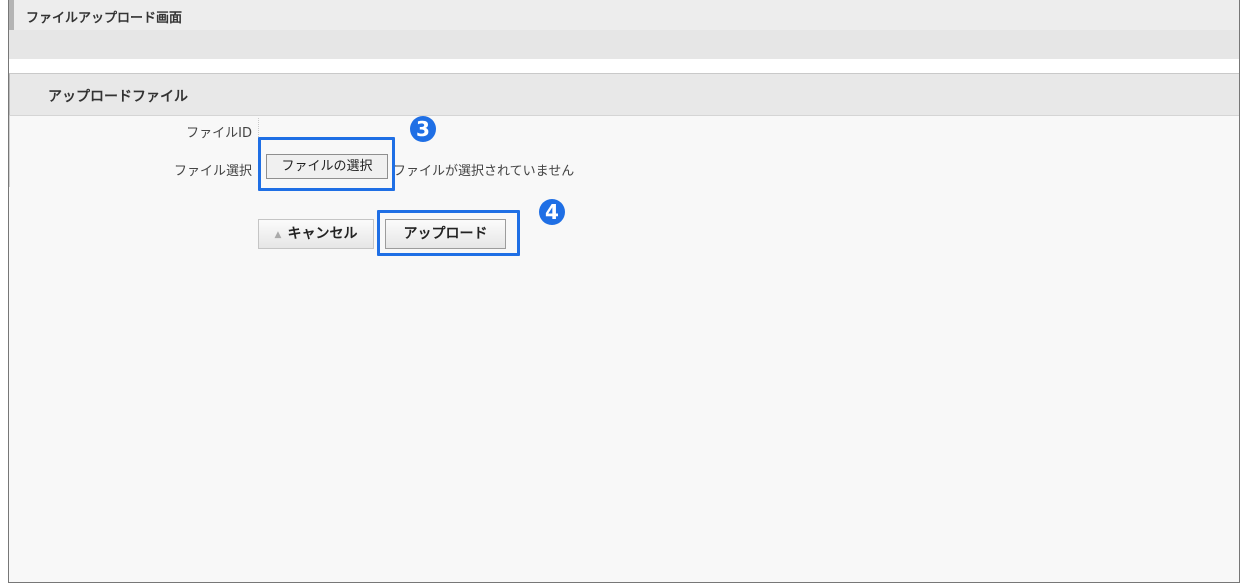  I want to click on upload-form: ファイルID ファイル選択 ファイルの選択 ファイルが選択されていません, so click(624, 151).